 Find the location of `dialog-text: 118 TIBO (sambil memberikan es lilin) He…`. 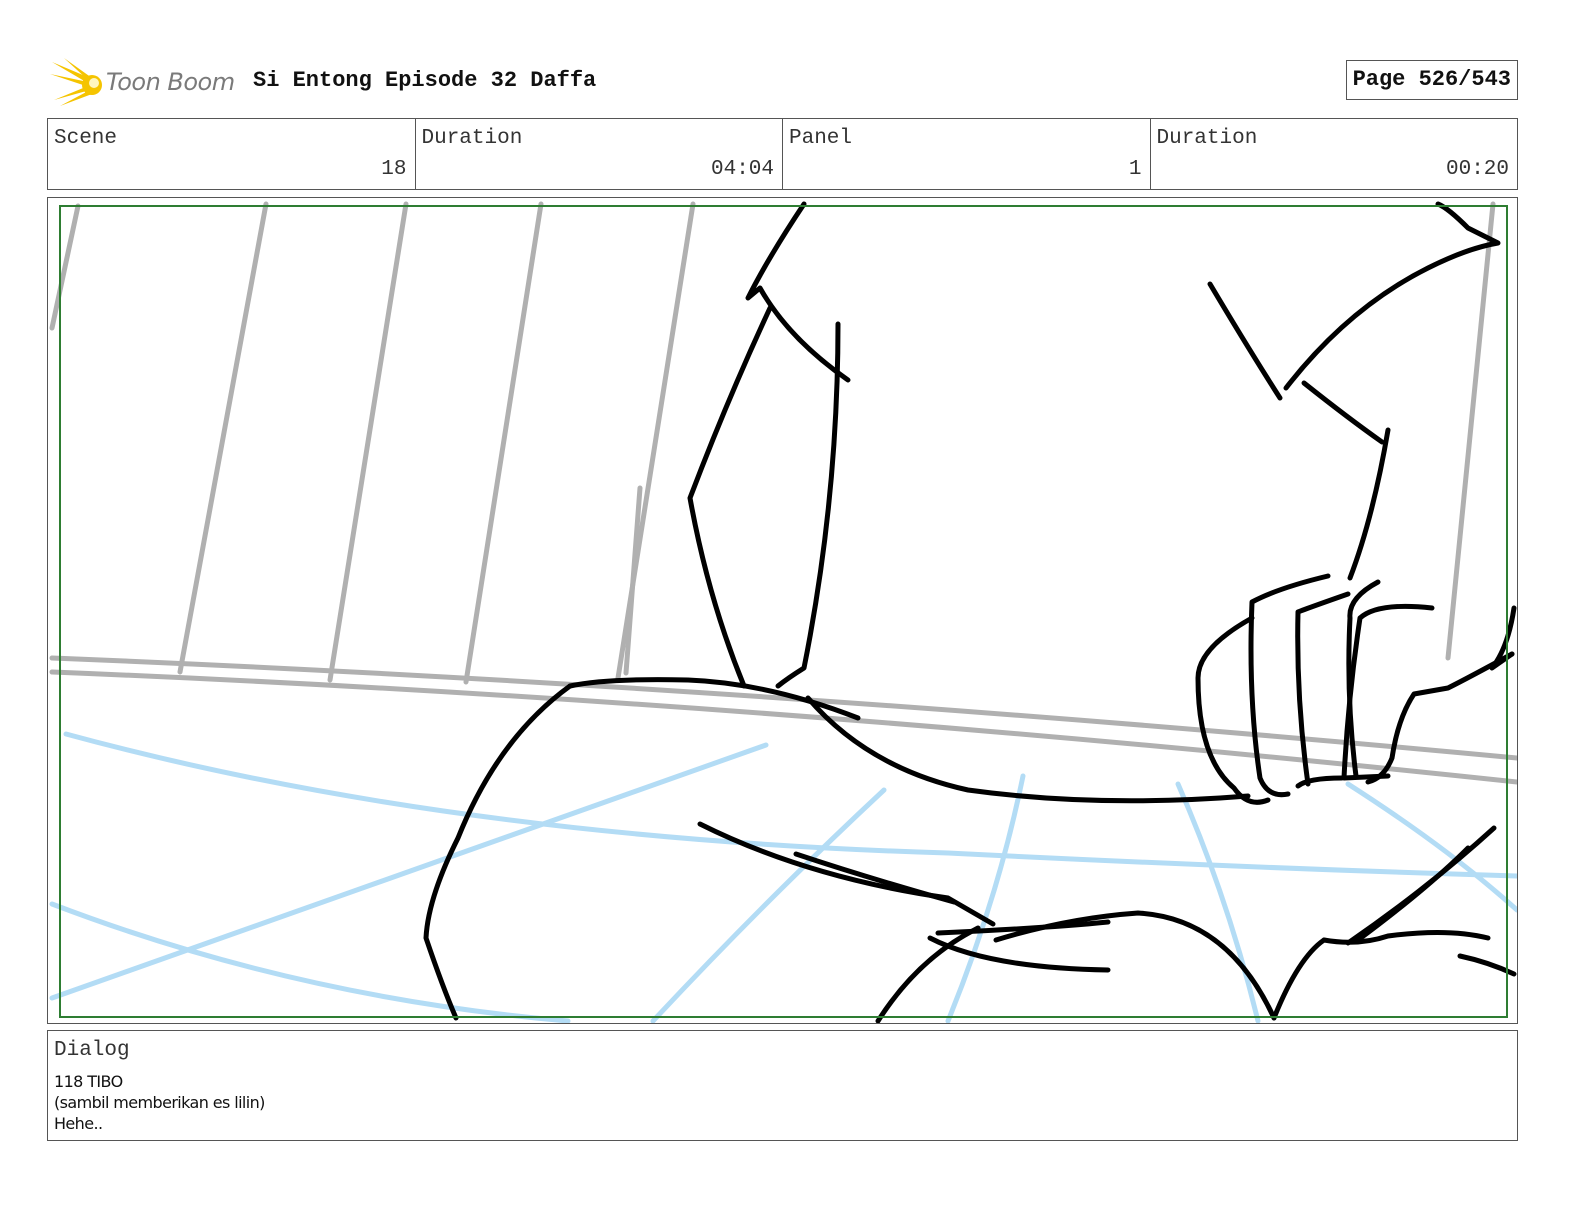

dialog-text: 118 TIBO (sambil memberikan es lilin) He… is located at coordinates (159, 1102).